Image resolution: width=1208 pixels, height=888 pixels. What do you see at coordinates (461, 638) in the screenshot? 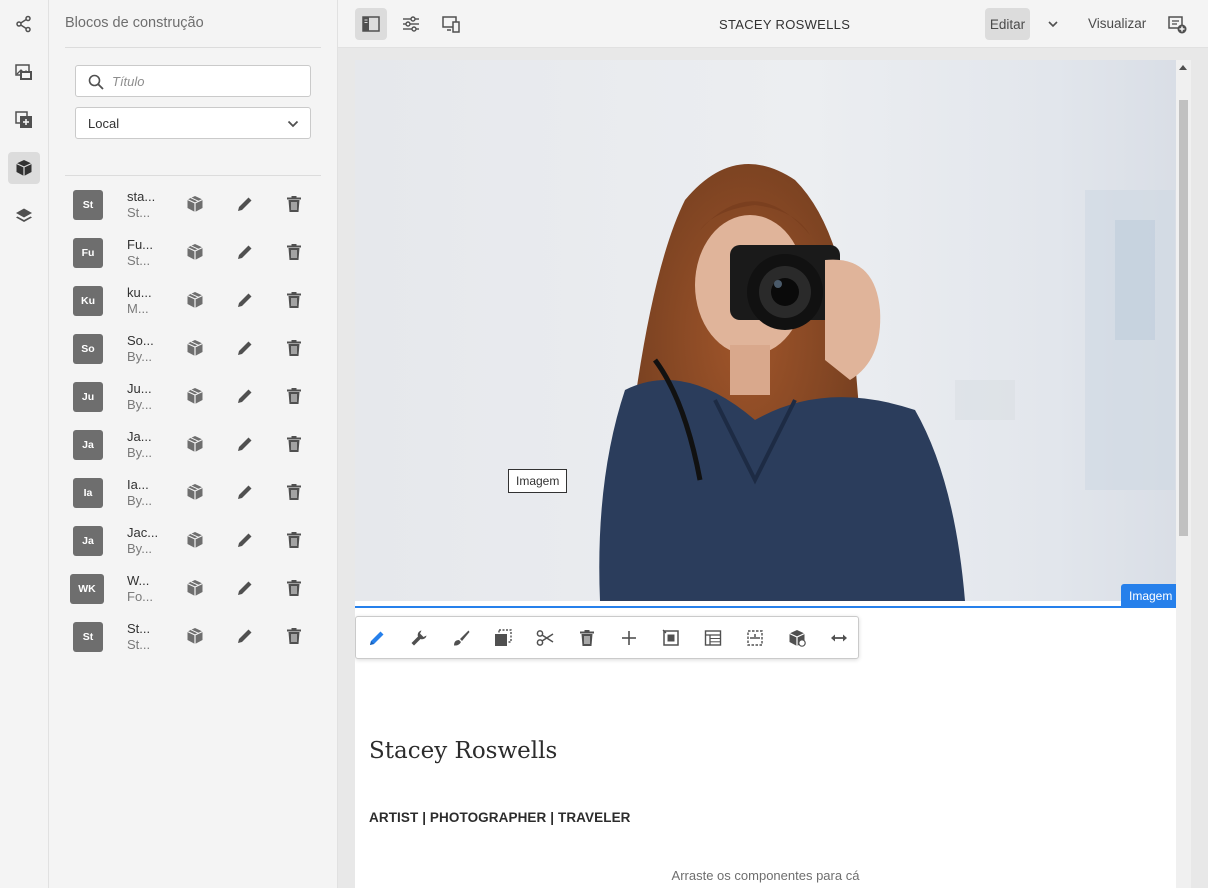
I see `style-brush-icon` at bounding box center [461, 638].